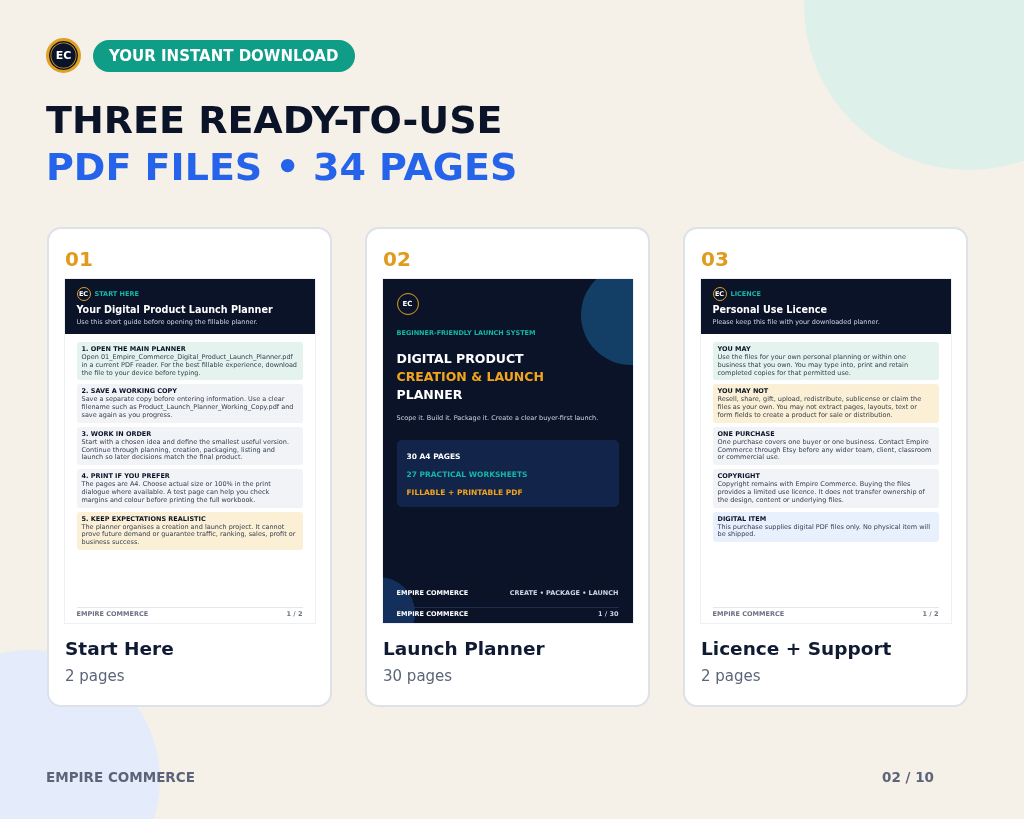  Describe the element at coordinates (797, 648) in the screenshot. I see `file-title: Licence + Support` at that location.